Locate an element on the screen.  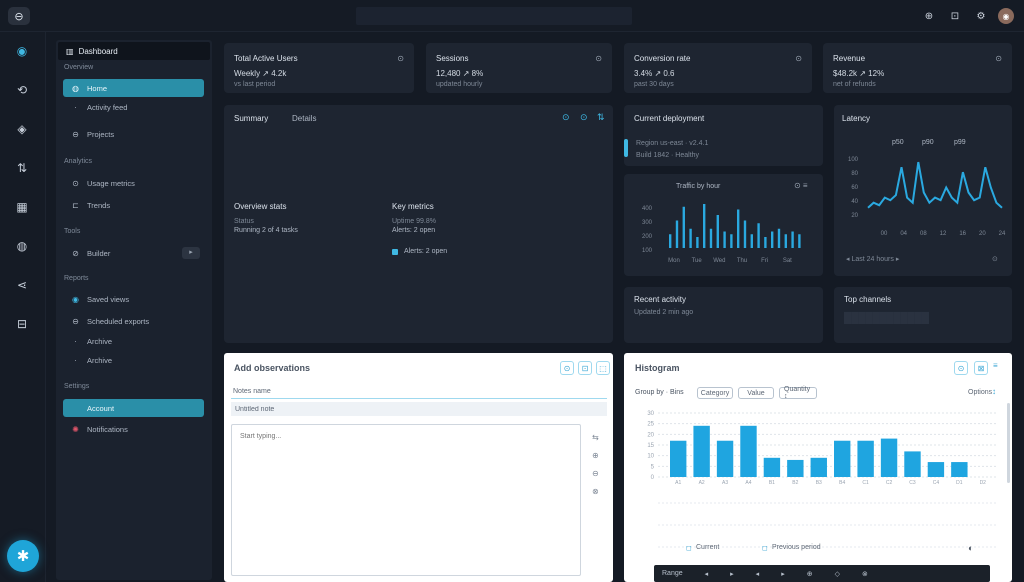
logout-icon: ⊟ is located at coordinates (22, 324).